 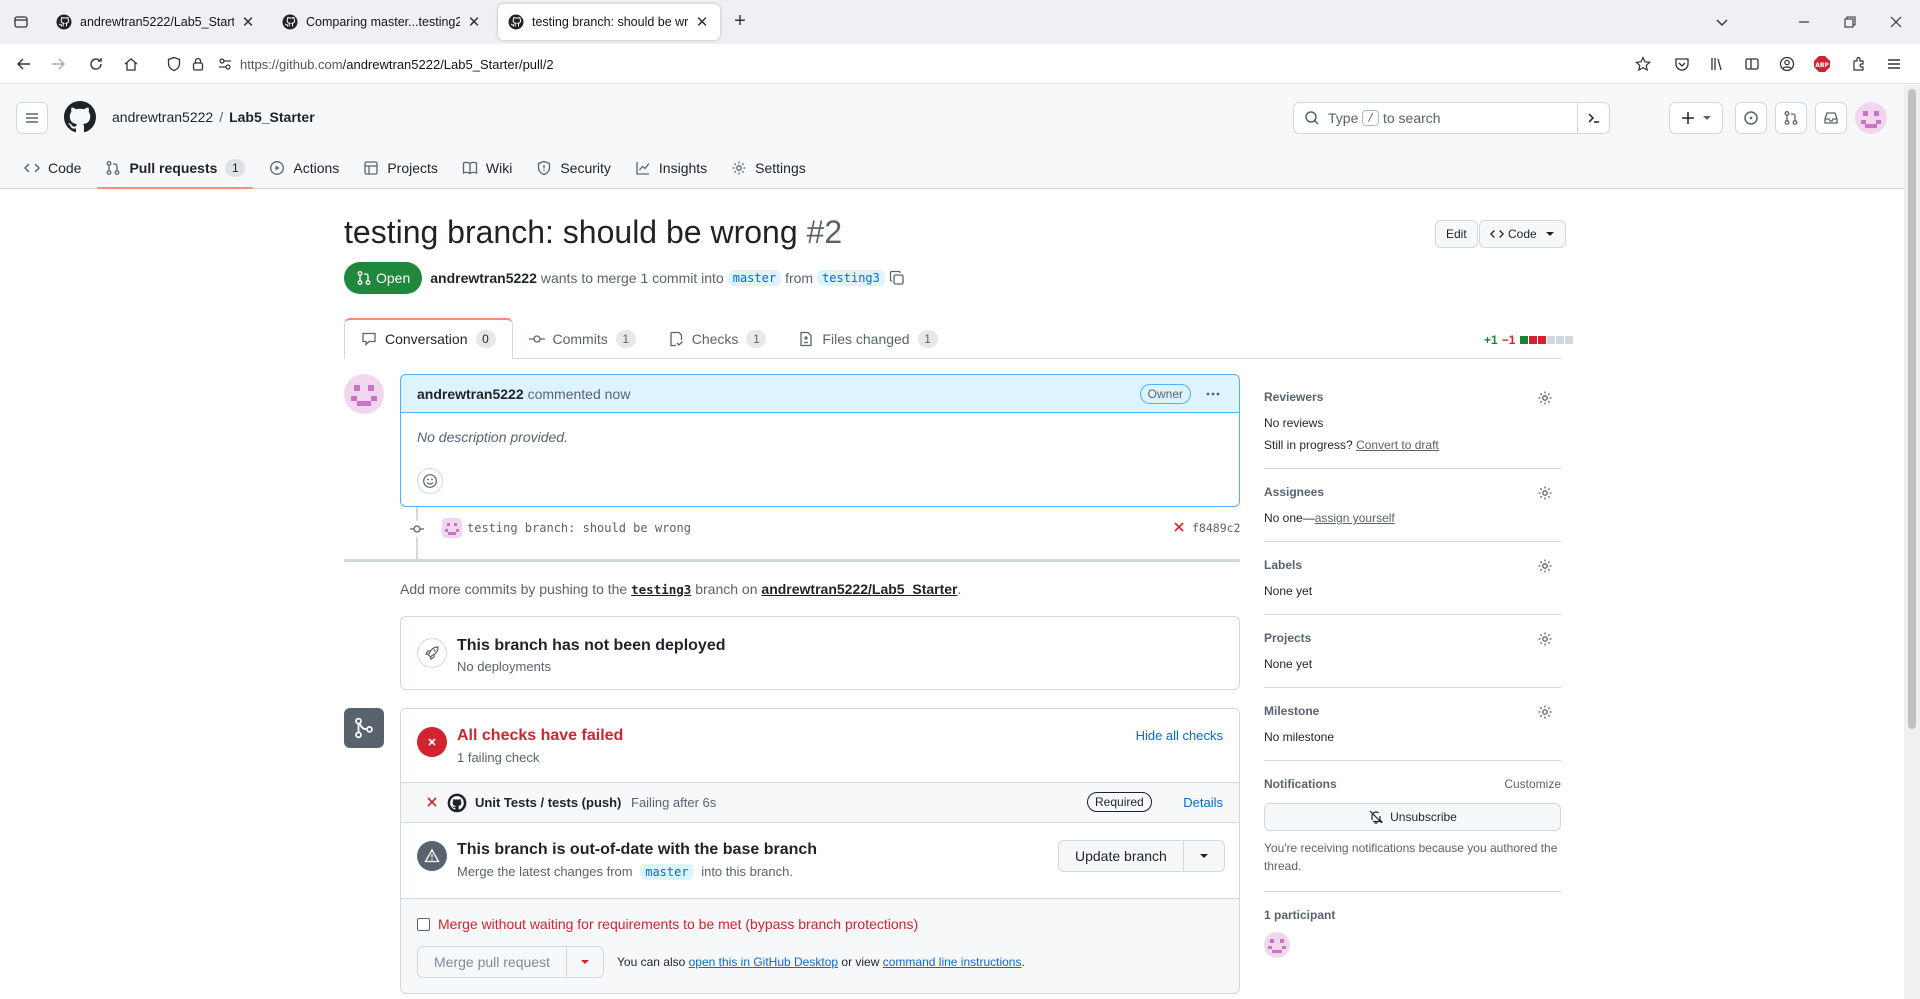 I want to click on tab-checks: Checks 1, so click(x=717, y=338).